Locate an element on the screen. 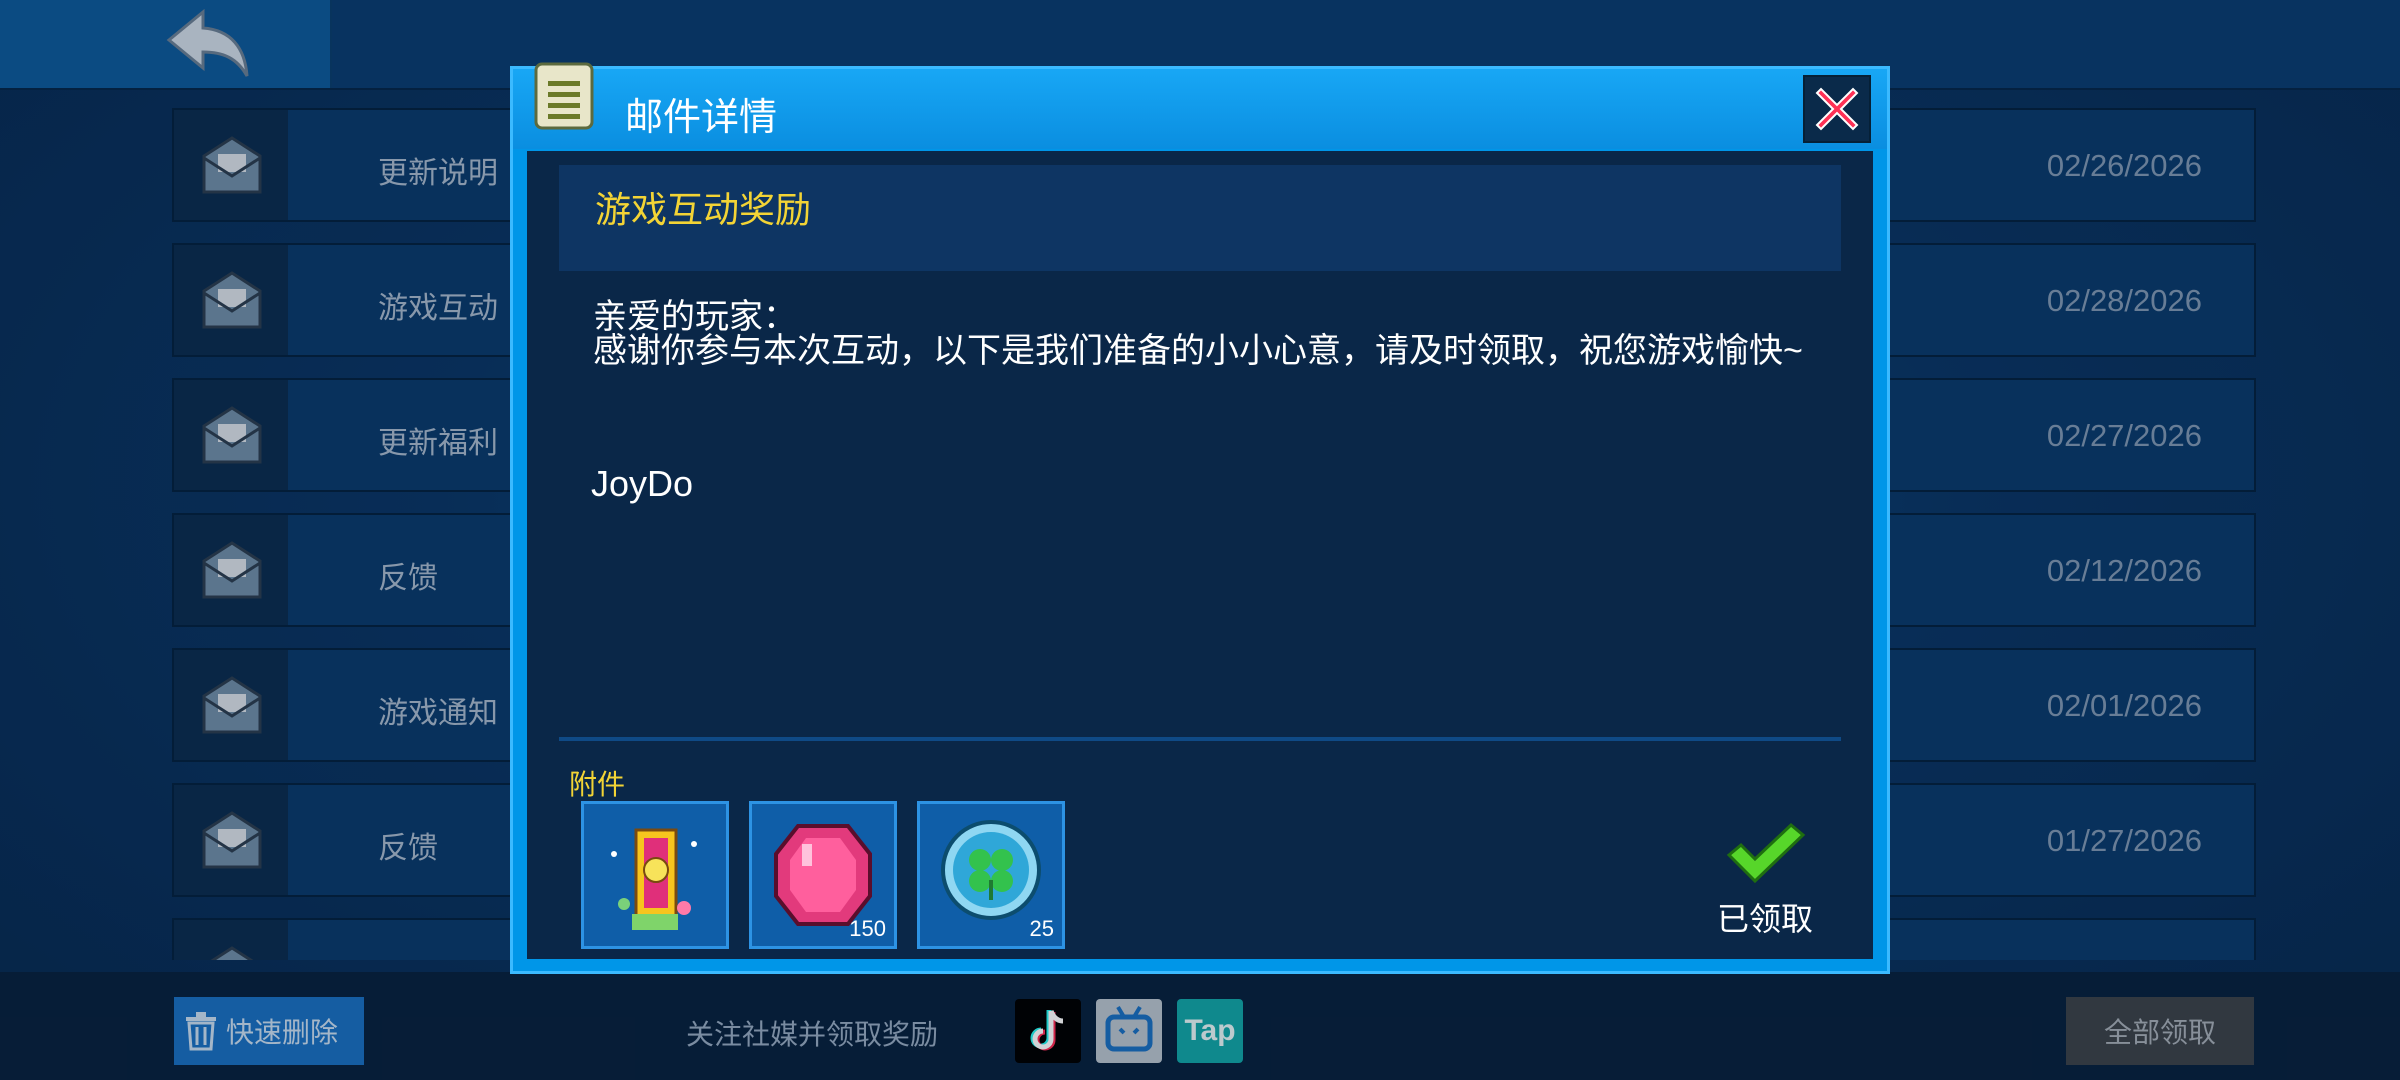  mail-message: 感谢你参与本次互动，以下是我们准备的小小心意，请及时领取，祝您游戏愉快~ is located at coordinates (1198, 351).